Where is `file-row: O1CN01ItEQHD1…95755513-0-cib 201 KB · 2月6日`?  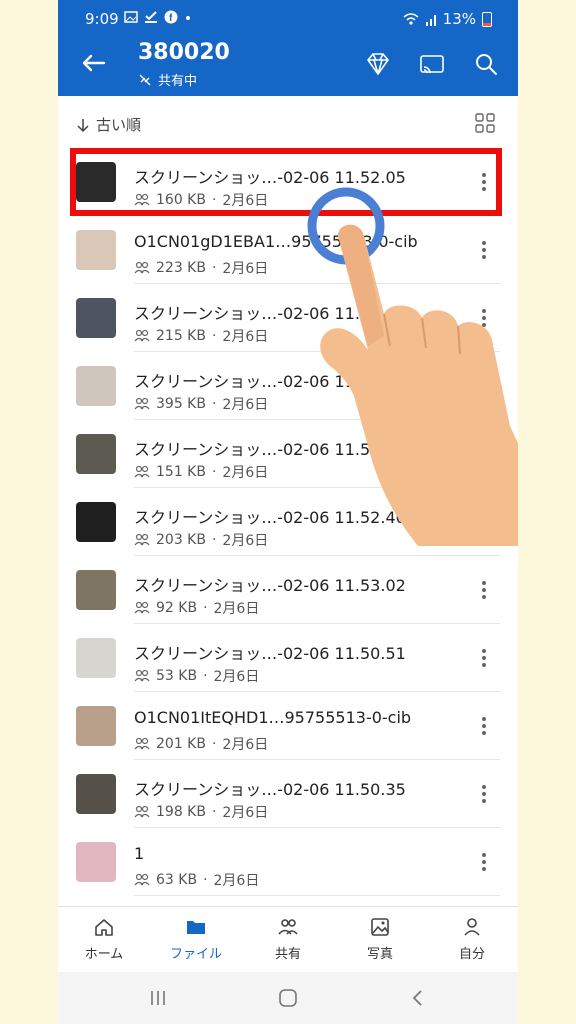 file-row: O1CN01ItEQHD1…95755513-0-cib 201 KB · 2月6日 is located at coordinates (288, 726).